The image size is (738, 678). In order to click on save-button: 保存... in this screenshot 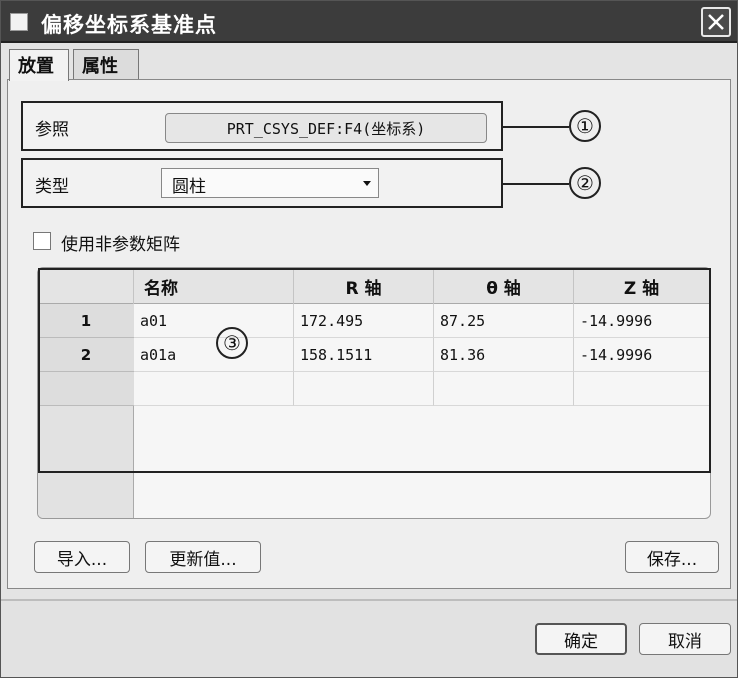, I will do `click(672, 557)`.